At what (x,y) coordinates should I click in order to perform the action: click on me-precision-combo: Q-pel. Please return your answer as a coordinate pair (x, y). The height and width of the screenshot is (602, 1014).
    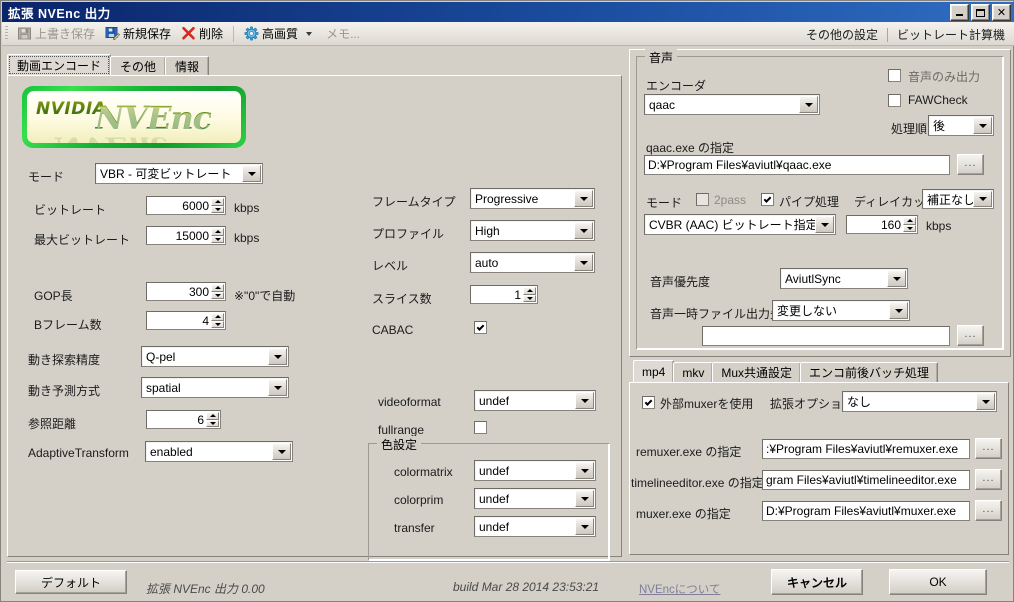
    Looking at the image, I should click on (215, 356).